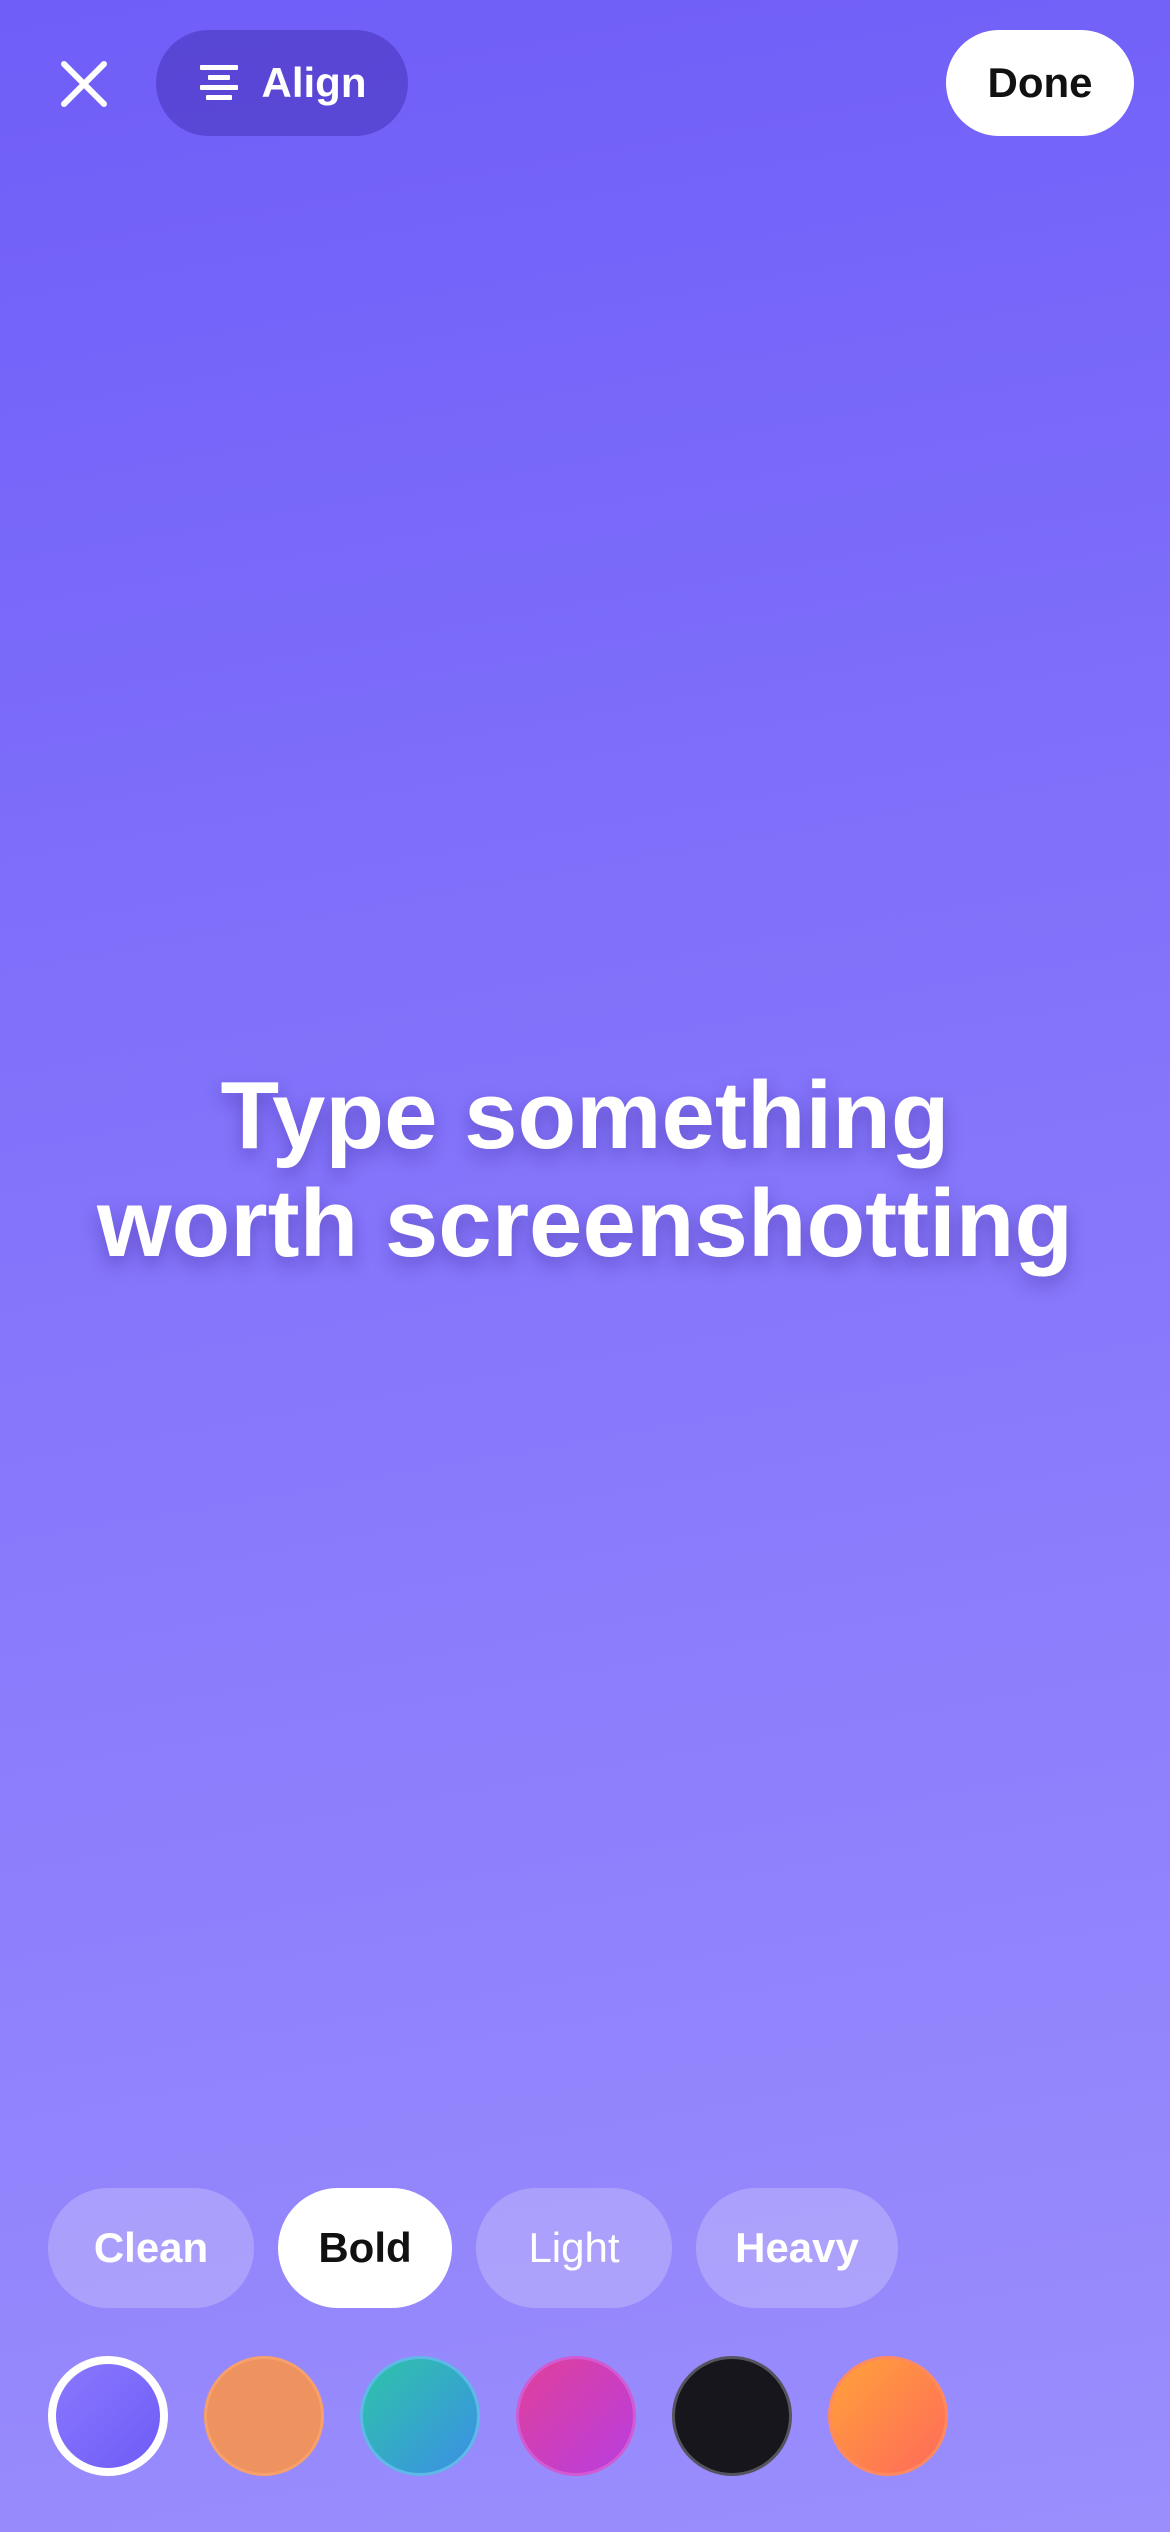 This screenshot has width=1170, height=2532. What do you see at coordinates (218, 82) in the screenshot?
I see `align-center-icon` at bounding box center [218, 82].